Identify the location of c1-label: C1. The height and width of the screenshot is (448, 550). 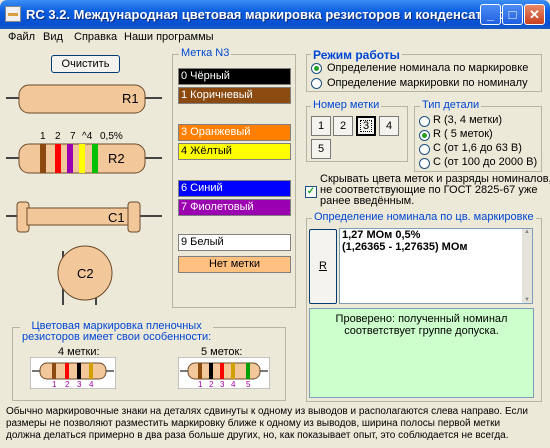
(116, 217).